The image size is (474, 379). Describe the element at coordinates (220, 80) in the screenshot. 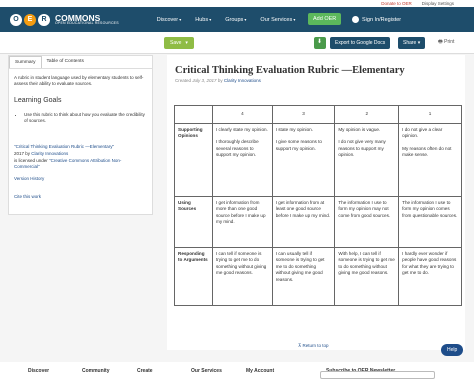

I see `created-by: by` at that location.